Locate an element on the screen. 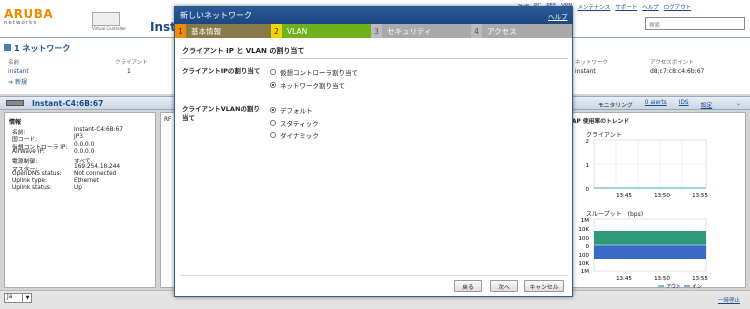 This screenshot has width=750, height=309. networks-title: 1 ネットワーク is located at coordinates (42, 48).